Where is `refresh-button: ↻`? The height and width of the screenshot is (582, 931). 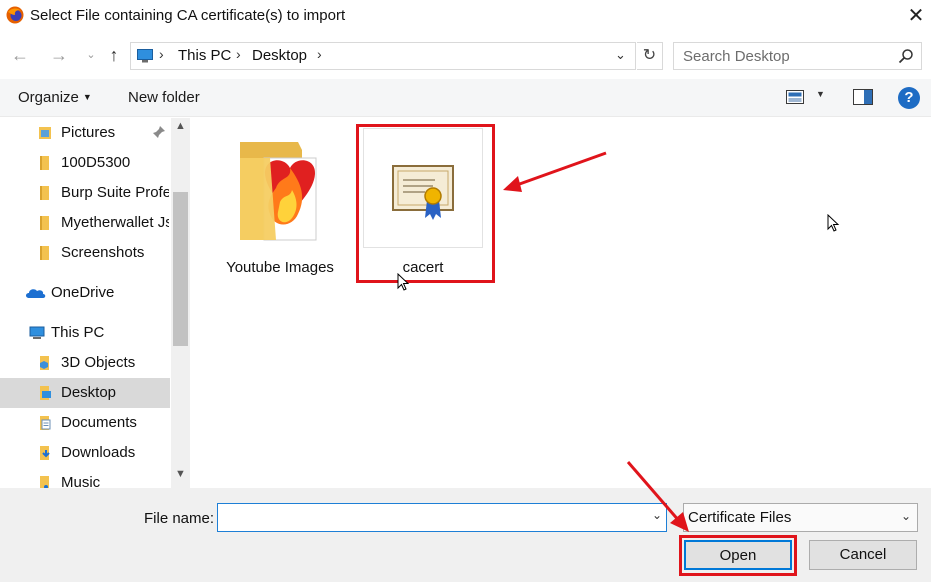 refresh-button: ↻ is located at coordinates (650, 56).